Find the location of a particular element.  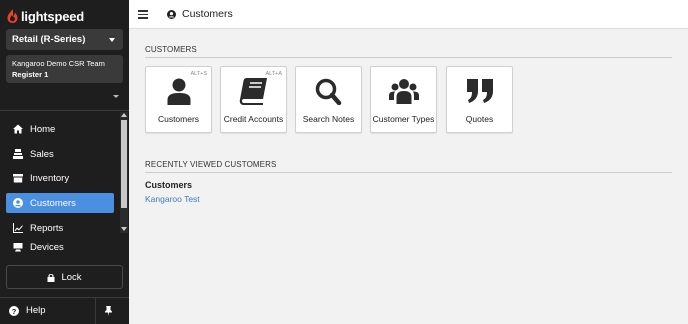

recent-heading: Customers is located at coordinates (169, 185).